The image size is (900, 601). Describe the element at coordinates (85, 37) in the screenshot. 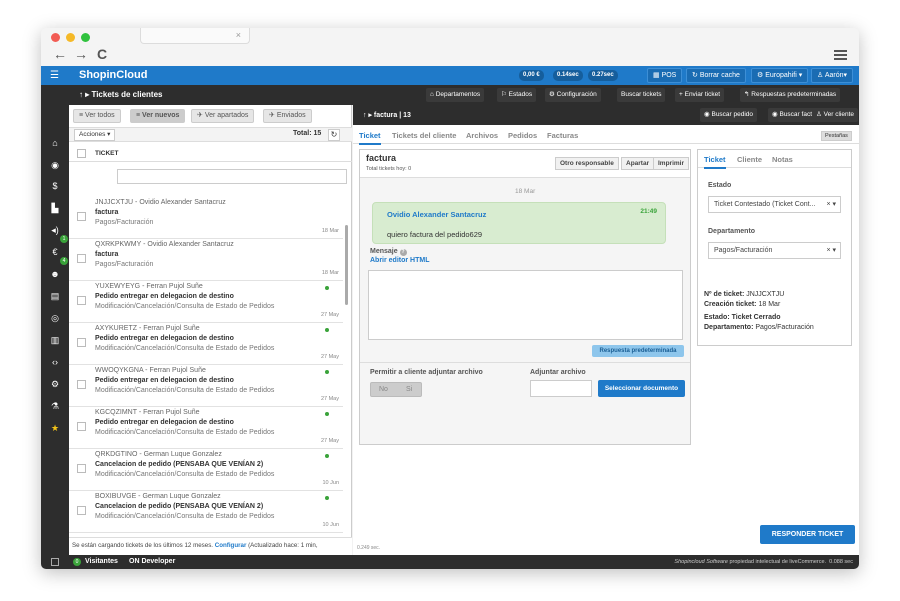

I see `maximize-window-icon` at that location.